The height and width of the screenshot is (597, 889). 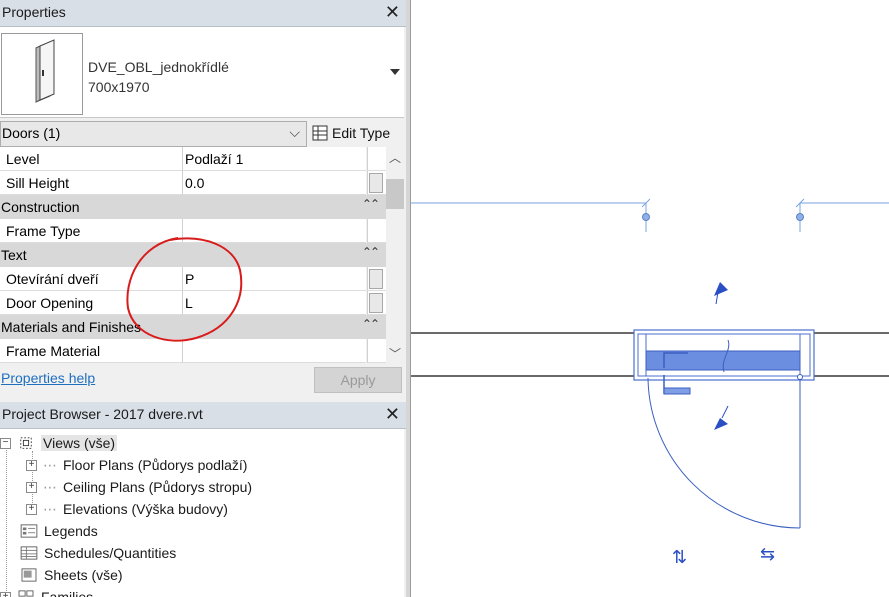 I want to click on properties-help-link: Properties help, so click(x=48, y=378).